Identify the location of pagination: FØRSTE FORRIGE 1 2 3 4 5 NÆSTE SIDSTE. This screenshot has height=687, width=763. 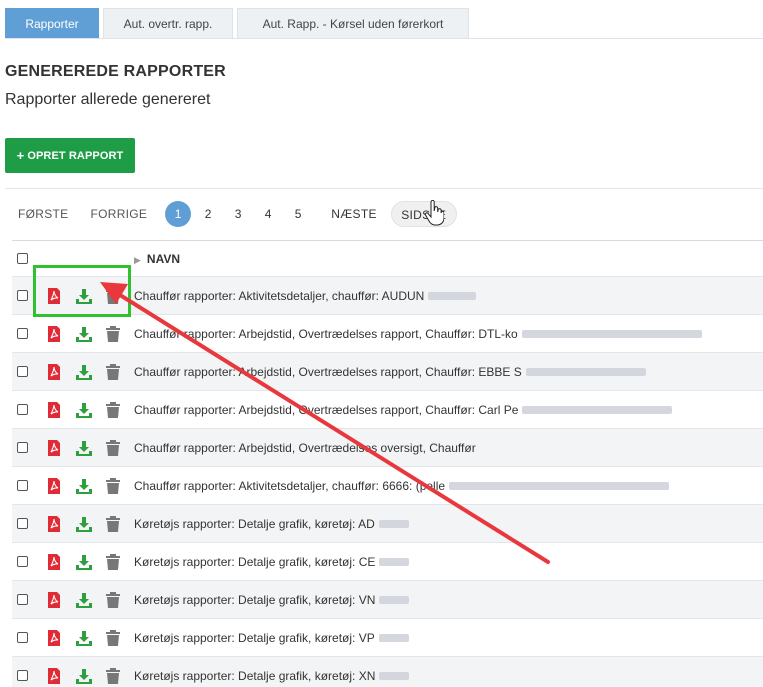
(234, 214).